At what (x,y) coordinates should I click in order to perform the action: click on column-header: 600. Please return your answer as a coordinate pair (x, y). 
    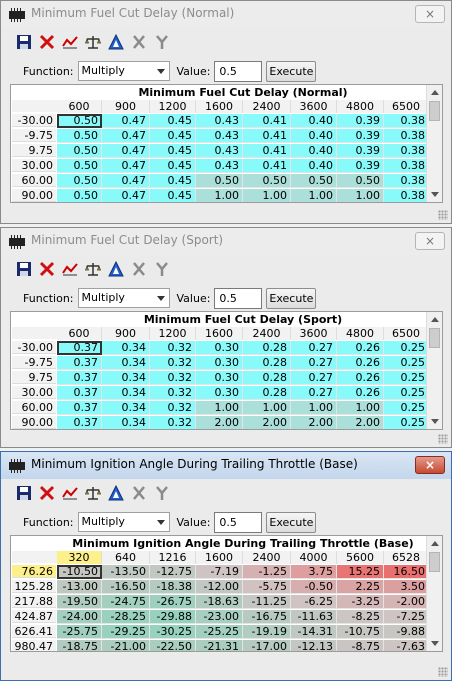
    Looking at the image, I should click on (79, 106).